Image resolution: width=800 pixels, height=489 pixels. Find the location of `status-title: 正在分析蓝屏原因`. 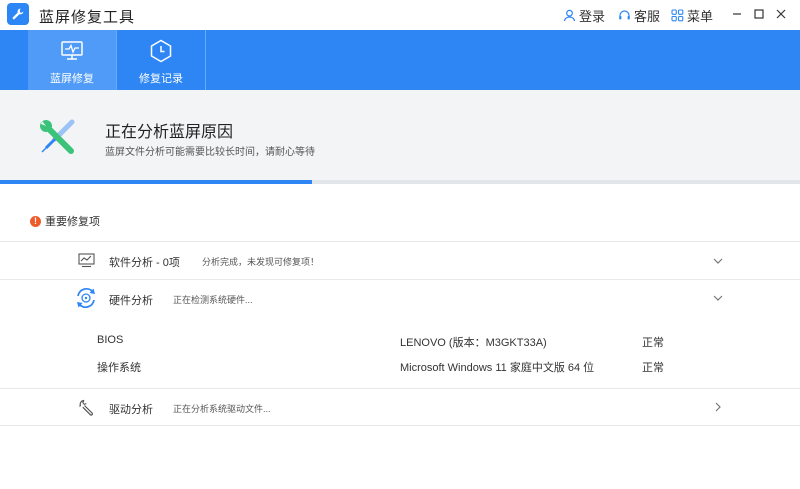

status-title: 正在分析蓝屏原因 is located at coordinates (169, 132).